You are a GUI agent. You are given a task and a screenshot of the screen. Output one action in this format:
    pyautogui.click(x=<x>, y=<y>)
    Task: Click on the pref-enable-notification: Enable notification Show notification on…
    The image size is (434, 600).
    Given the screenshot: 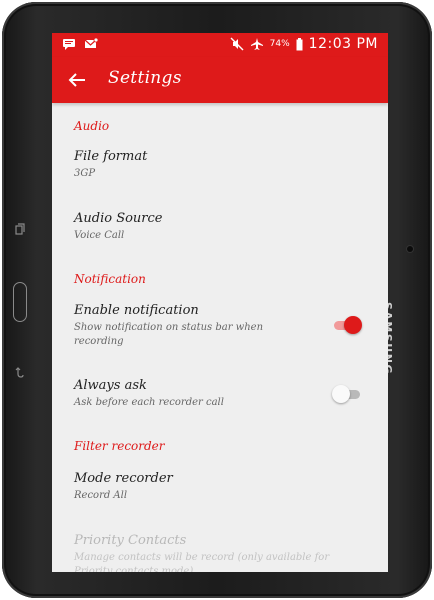 What is the action you would take?
    pyautogui.click(x=220, y=328)
    